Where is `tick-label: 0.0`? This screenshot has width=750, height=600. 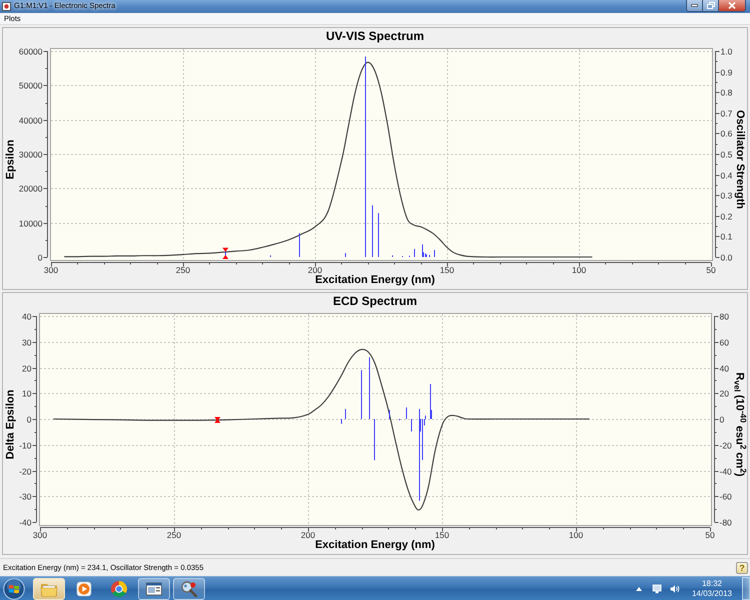 tick-label: 0.0 is located at coordinates (726, 257).